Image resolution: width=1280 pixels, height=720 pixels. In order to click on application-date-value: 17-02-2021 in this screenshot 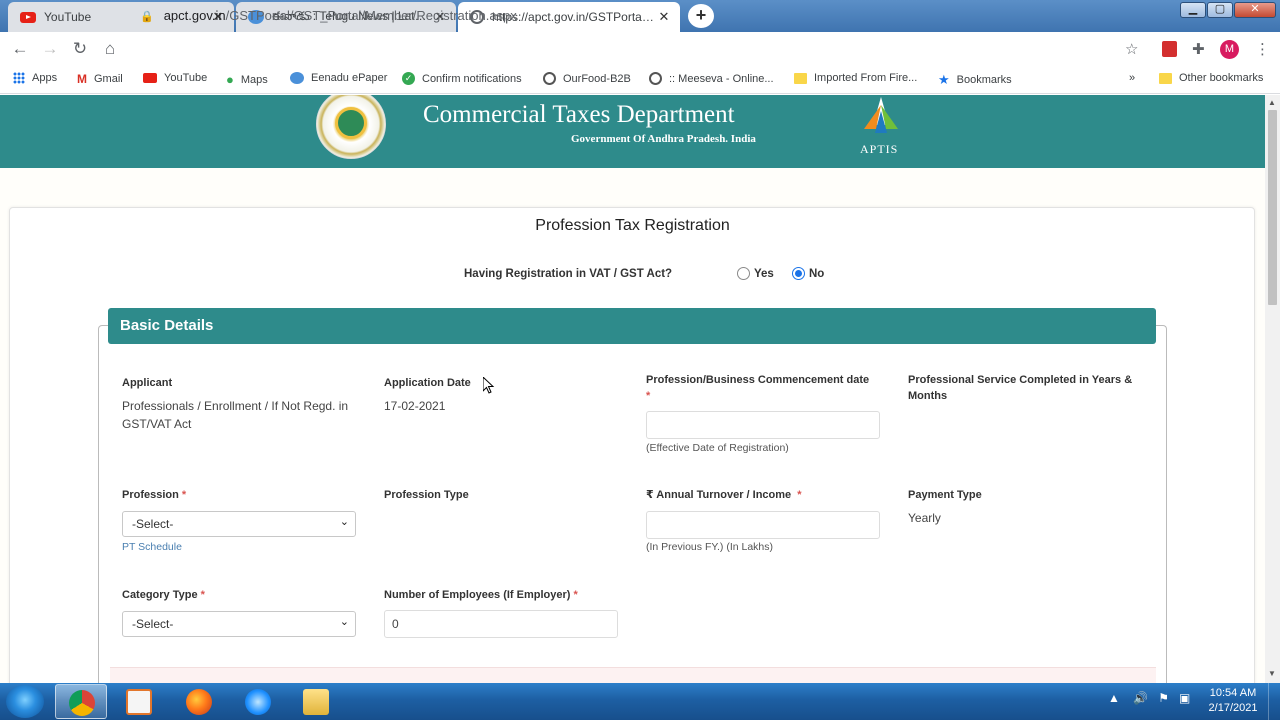, I will do `click(415, 406)`.